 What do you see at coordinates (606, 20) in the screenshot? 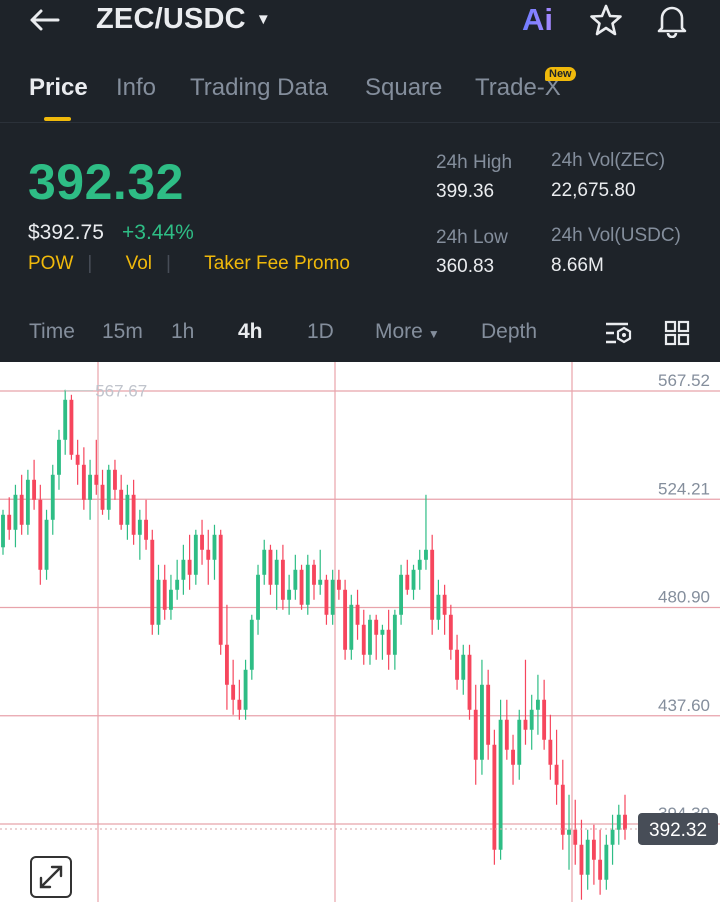
I see `star-icon` at bounding box center [606, 20].